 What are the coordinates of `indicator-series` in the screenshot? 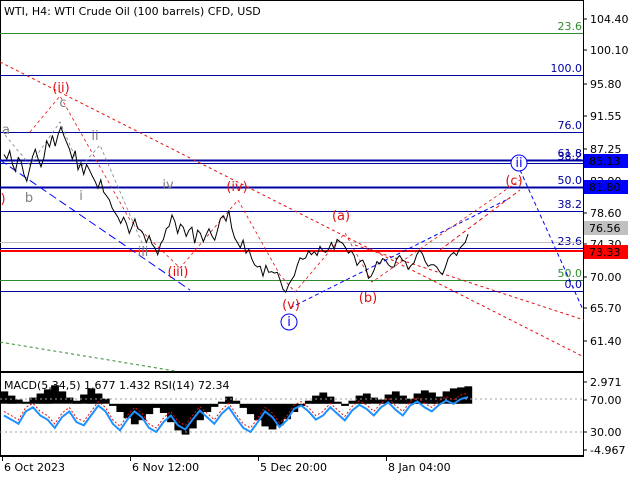 It's located at (291, 410).